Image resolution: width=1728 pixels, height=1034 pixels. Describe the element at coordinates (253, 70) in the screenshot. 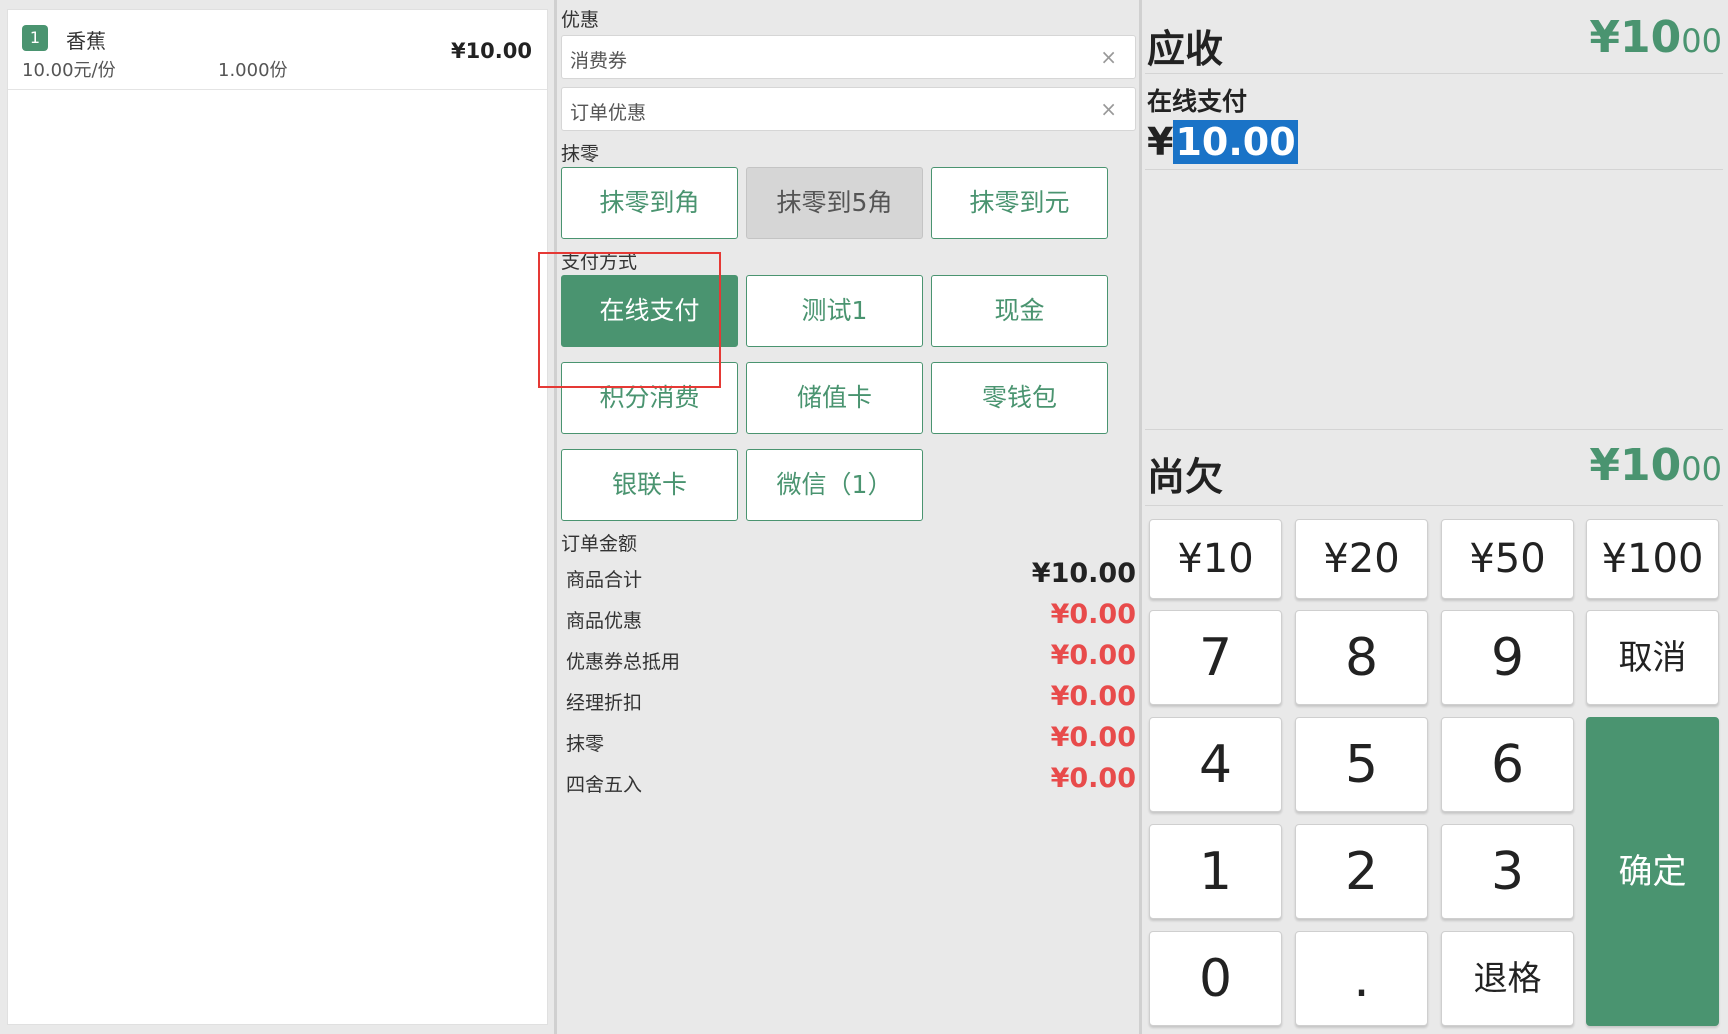

I see `item-quantity: 1.000份` at that location.